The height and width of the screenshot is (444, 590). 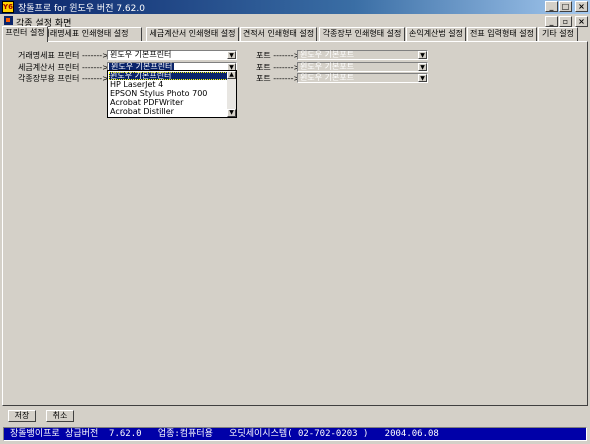 What do you see at coordinates (168, 103) in the screenshot?
I see `dropdown-option: Acrobat PDFWriter` at bounding box center [168, 103].